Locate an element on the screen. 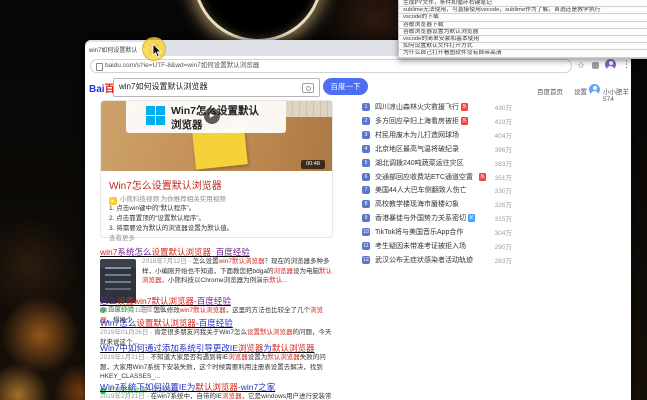 The width and height of the screenshot is (647, 400). hot-list-item: 4 北京地区最高气温将破纪录 396万 is located at coordinates (437, 149).